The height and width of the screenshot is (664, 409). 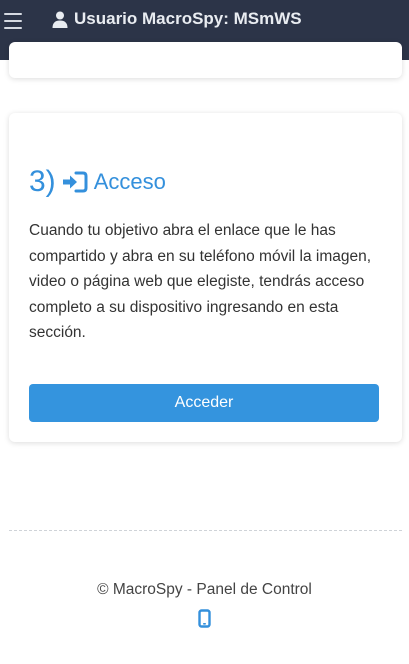 I want to click on step-title: Acceso, so click(x=129, y=181).